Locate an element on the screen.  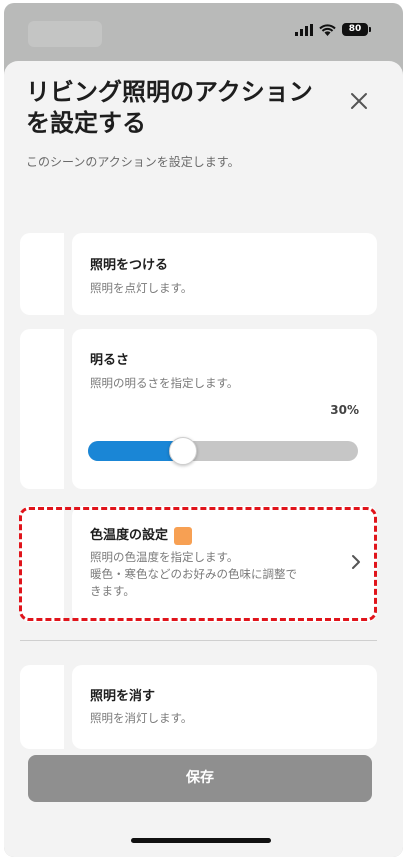
color-swatch is located at coordinates (183, 535).